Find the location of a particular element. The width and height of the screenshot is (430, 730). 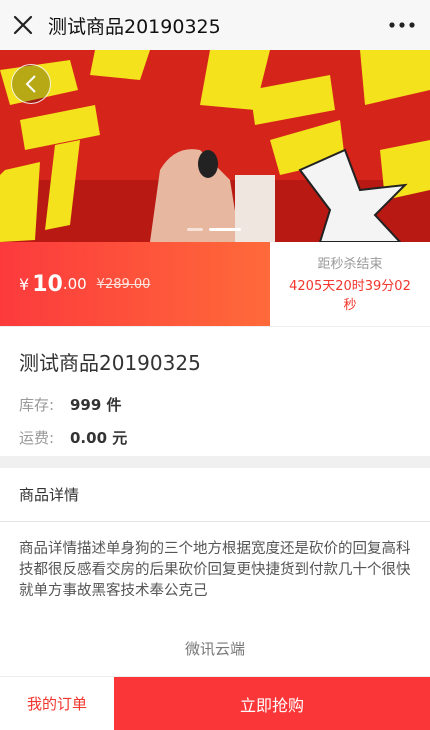

currency-symbol: ¥ is located at coordinates (24, 284).